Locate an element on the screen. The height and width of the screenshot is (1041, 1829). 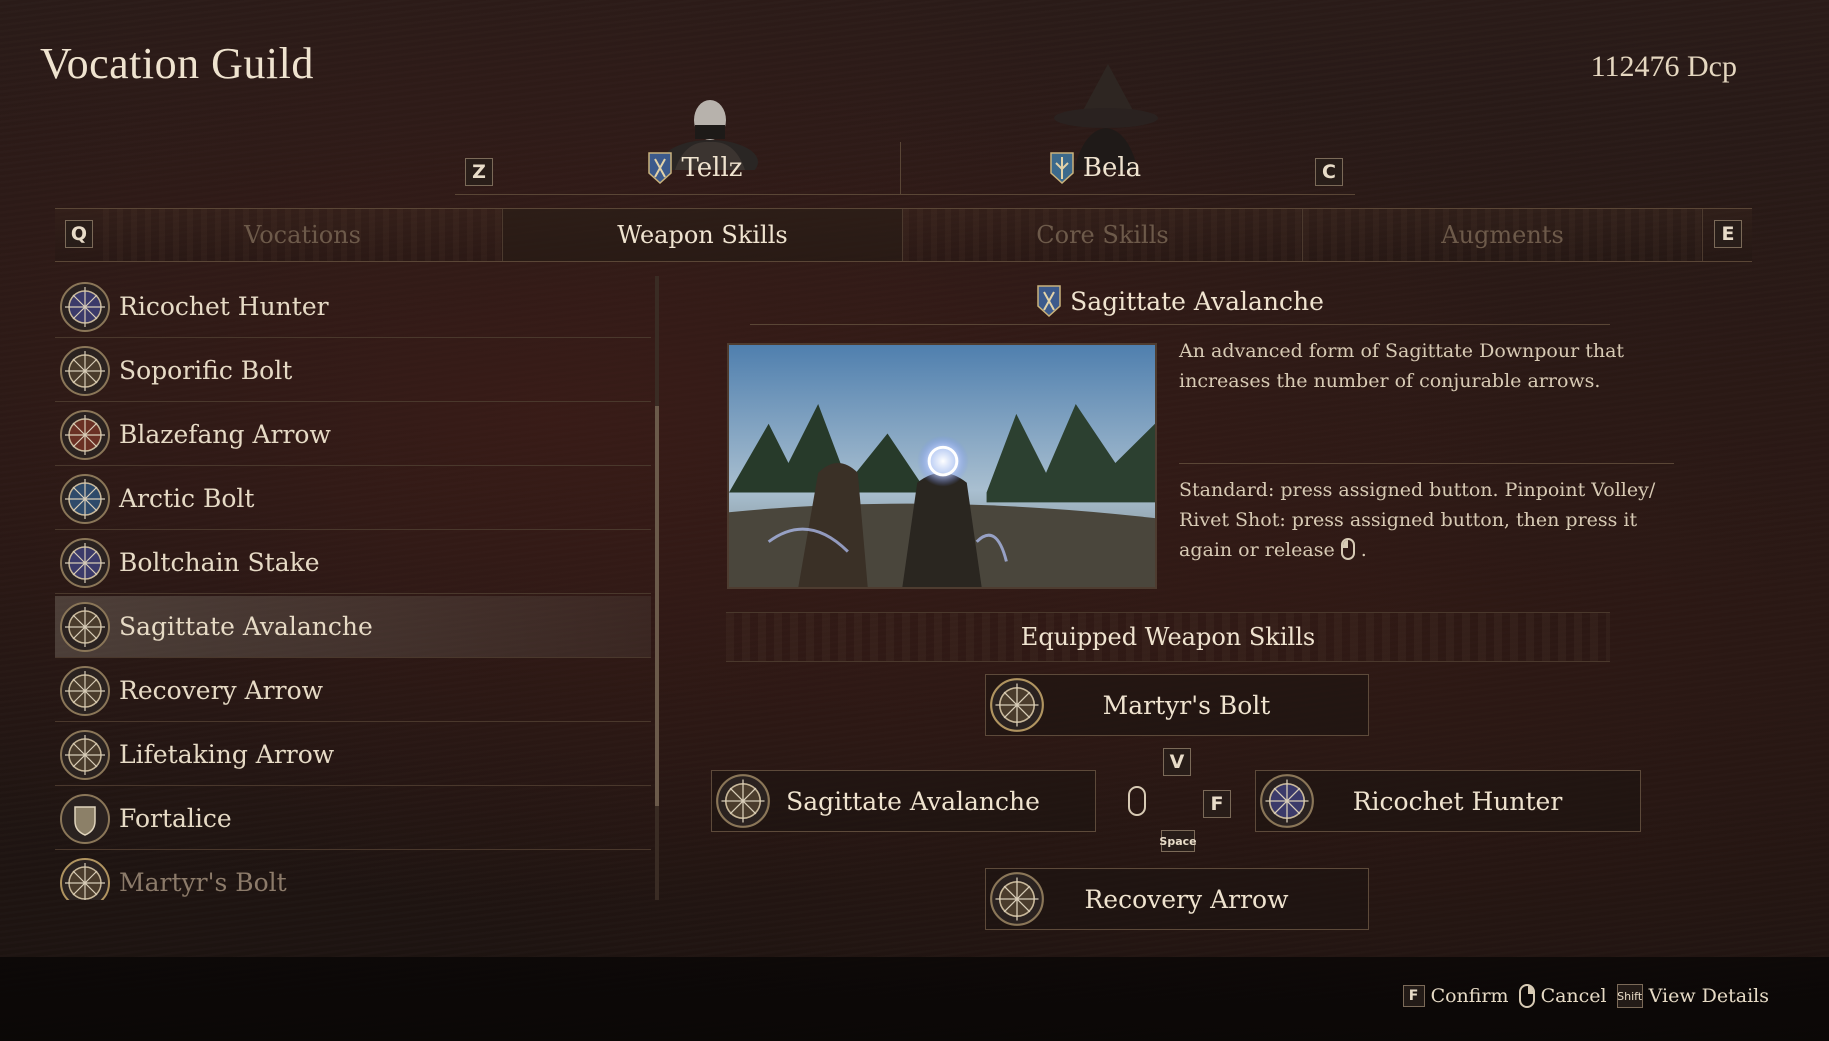
next-tab-key: E is located at coordinates (1728, 234).